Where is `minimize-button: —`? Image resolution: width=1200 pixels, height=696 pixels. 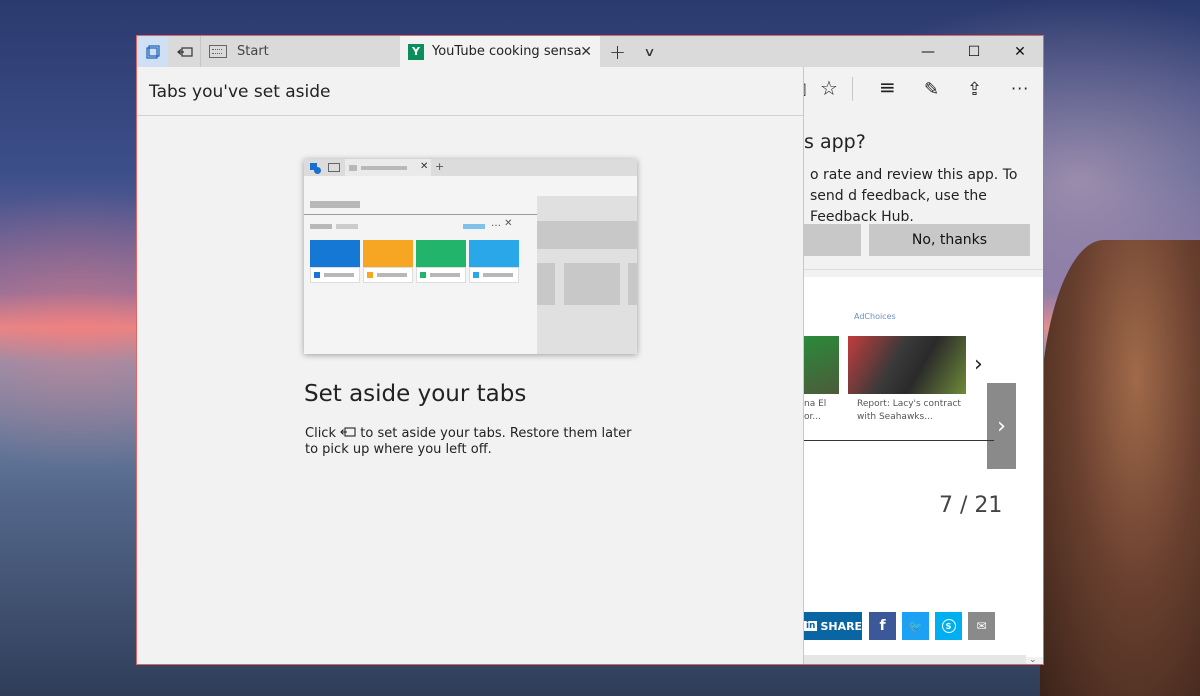 minimize-button: — is located at coordinates (928, 51).